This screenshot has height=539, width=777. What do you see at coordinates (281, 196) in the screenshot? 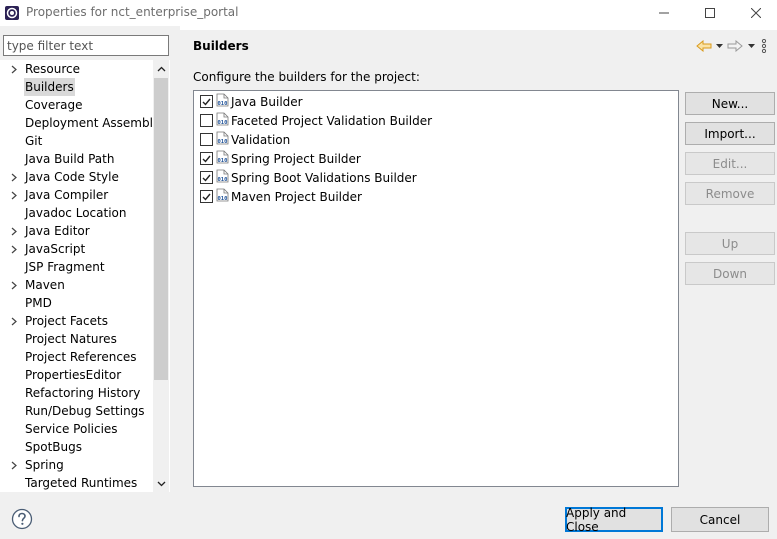
I see `builder-row: 010 Maven Project Builder` at bounding box center [281, 196].